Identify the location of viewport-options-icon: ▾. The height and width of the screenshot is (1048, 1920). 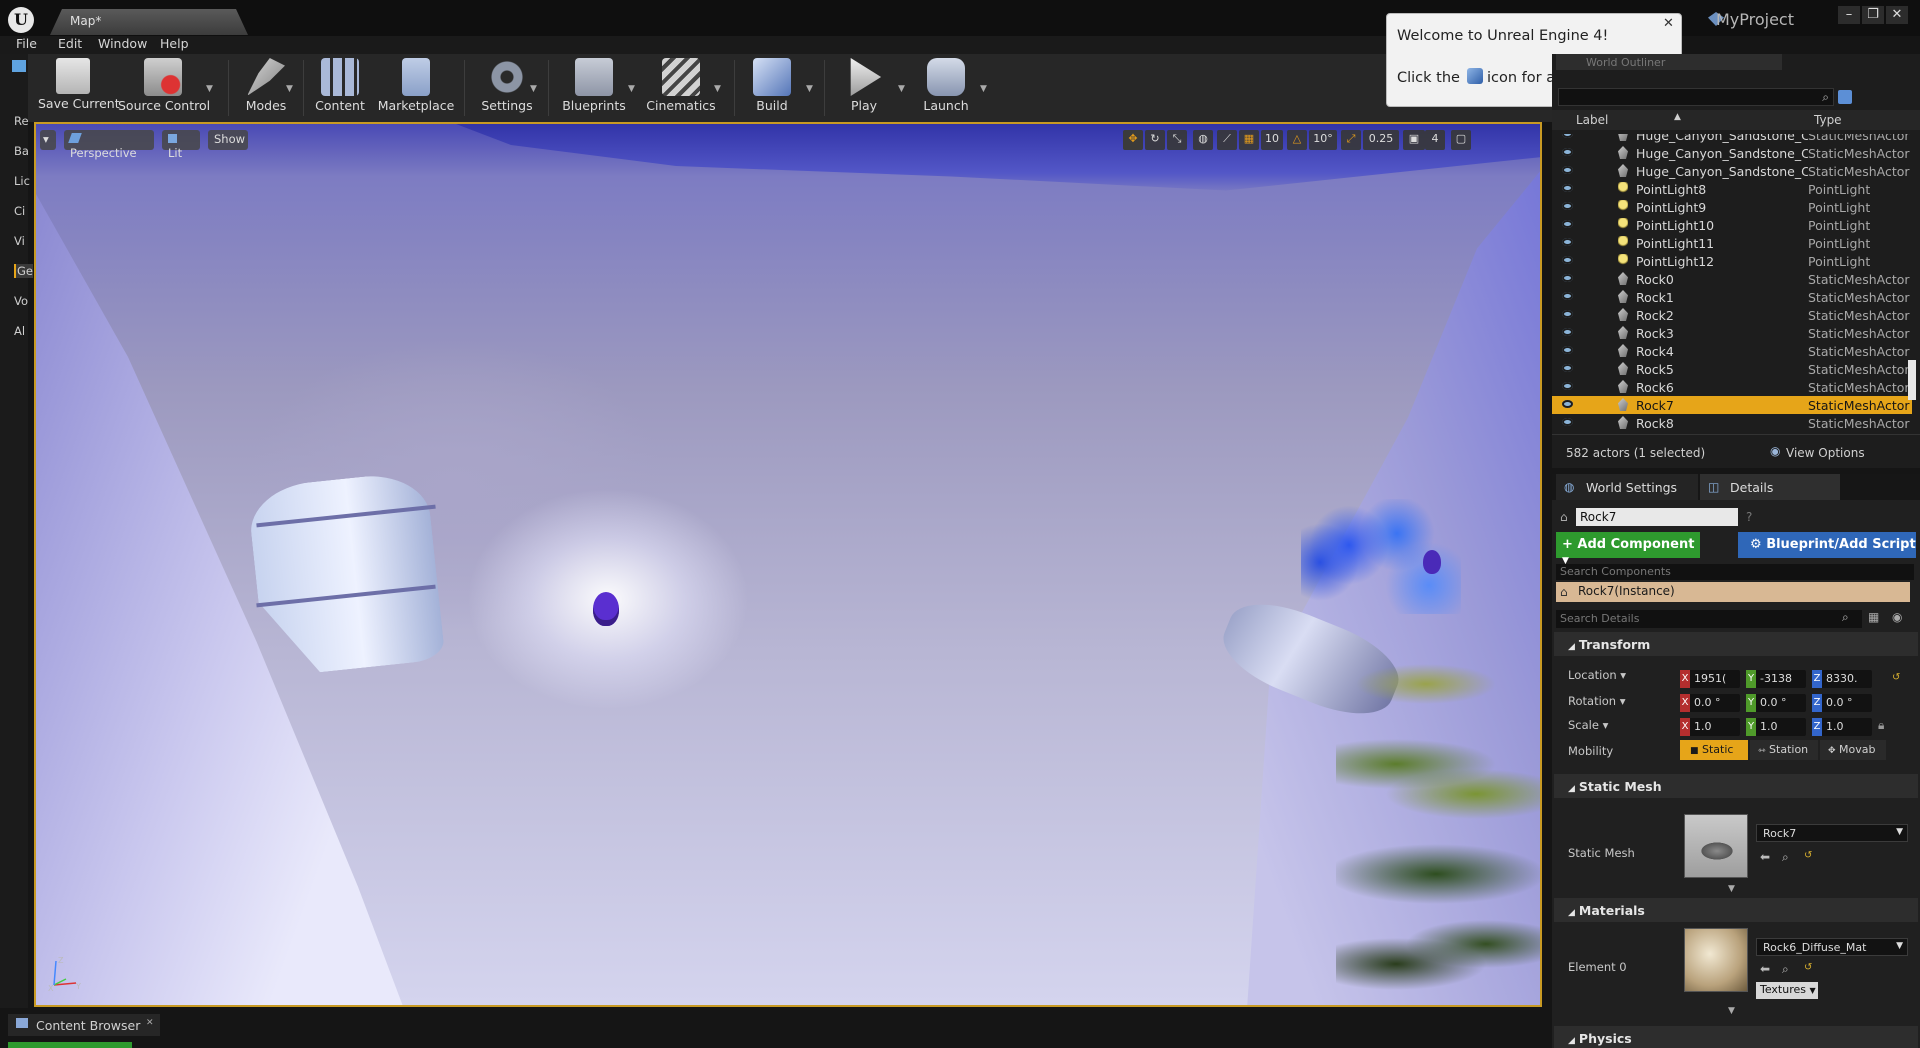
(48, 140).